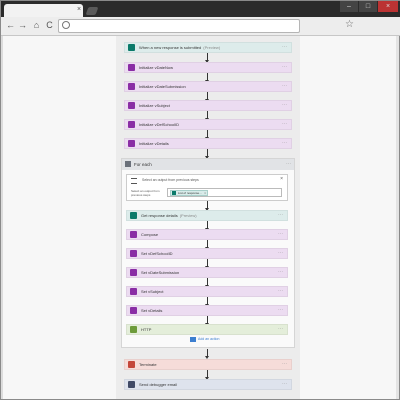 The image size is (400, 400). Describe the element at coordinates (92, 11) in the screenshot. I see `new-tab-button` at that location.